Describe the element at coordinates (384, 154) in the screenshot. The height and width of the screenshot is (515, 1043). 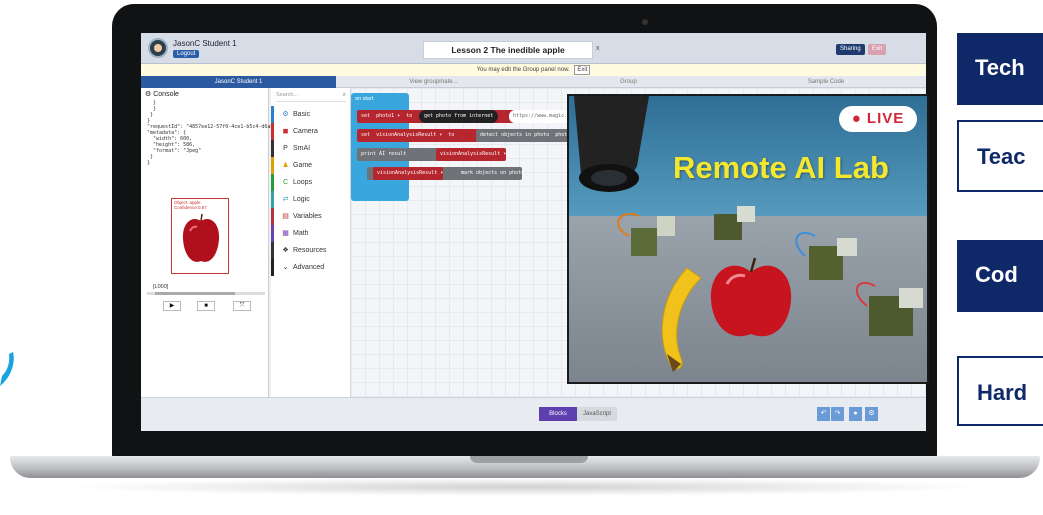
I see `print-label: print AI result` at that location.